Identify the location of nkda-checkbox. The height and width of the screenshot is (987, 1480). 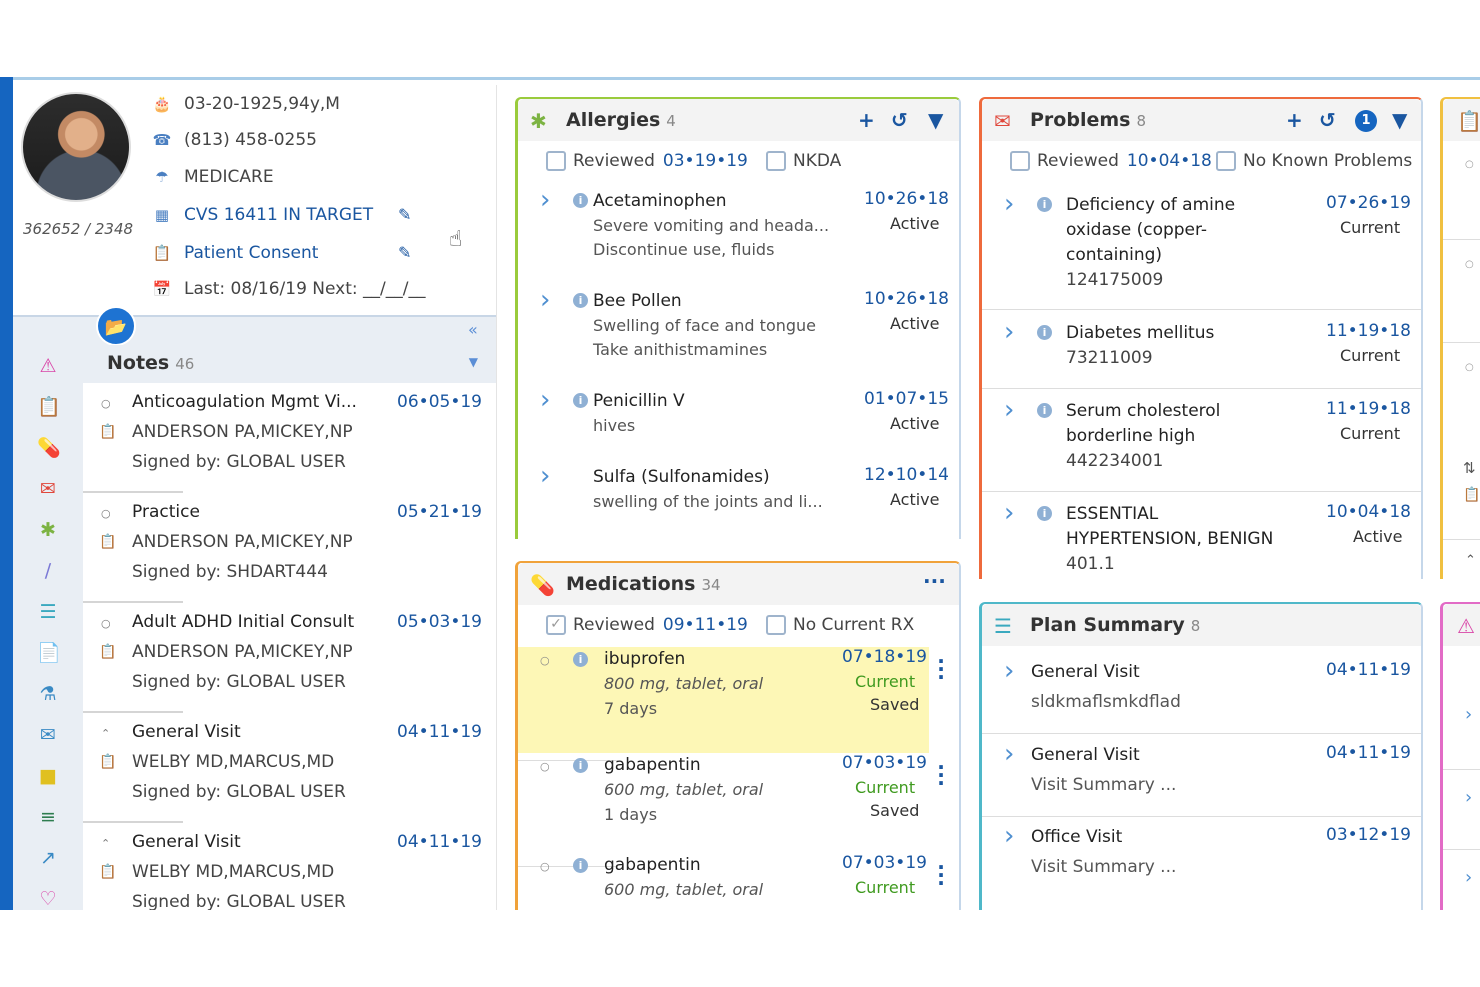
(776, 161).